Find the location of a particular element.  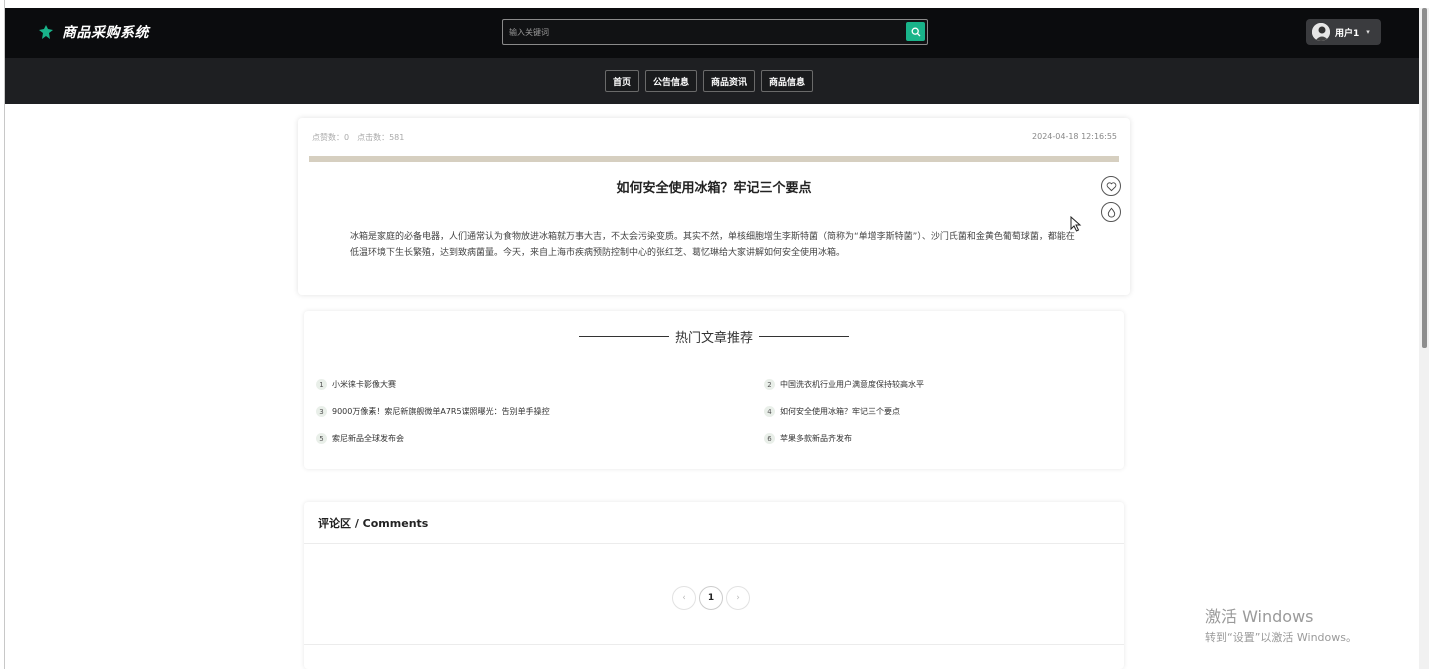

mouse-cursor-icon is located at coordinates (1076, 225).